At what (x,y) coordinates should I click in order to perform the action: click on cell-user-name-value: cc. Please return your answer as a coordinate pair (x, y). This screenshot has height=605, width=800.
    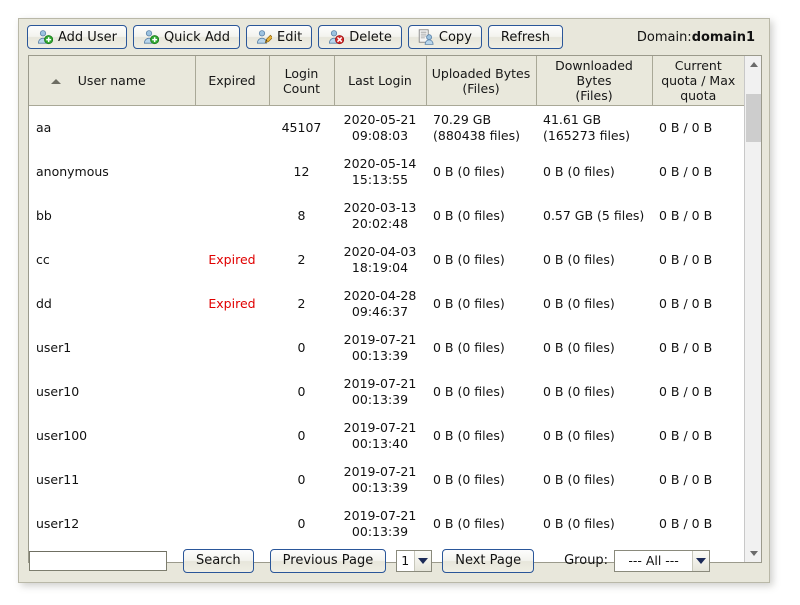
    Looking at the image, I should click on (43, 259).